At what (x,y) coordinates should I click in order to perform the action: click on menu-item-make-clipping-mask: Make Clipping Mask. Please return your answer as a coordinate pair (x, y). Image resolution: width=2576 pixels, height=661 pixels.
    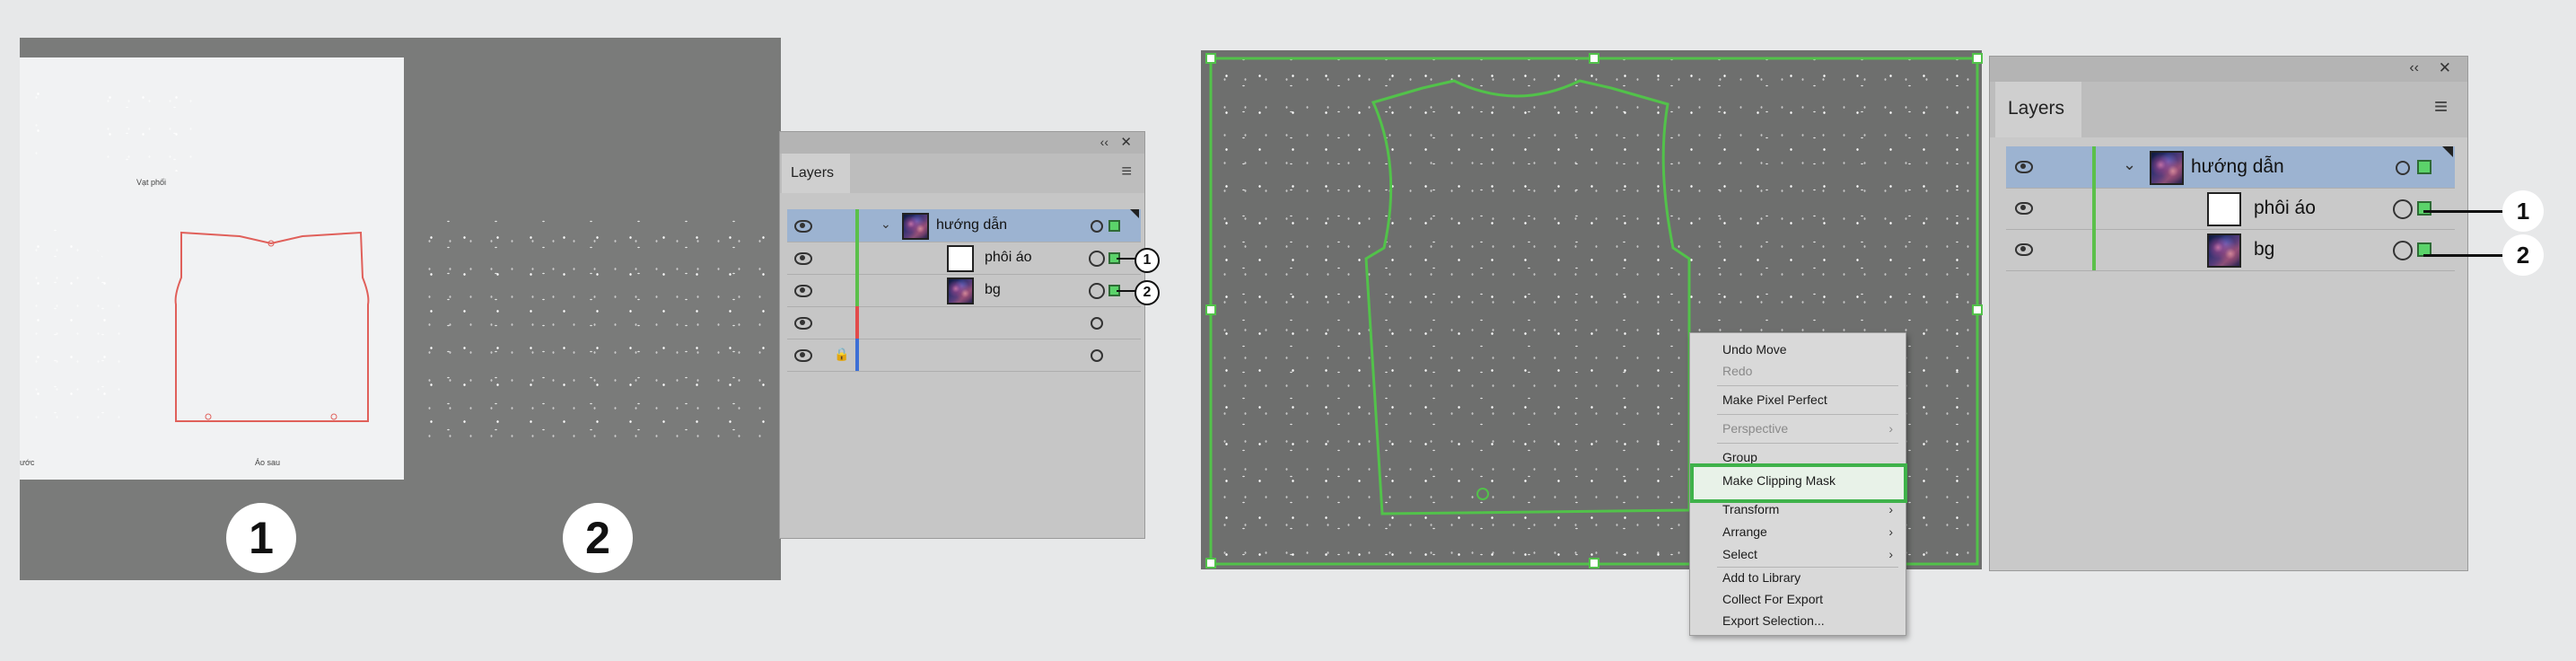
    Looking at the image, I should click on (1779, 480).